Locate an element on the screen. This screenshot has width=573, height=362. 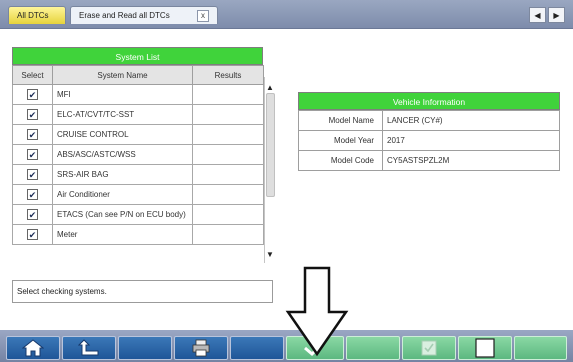
table-row: ✔ MFI is located at coordinates (138, 94).